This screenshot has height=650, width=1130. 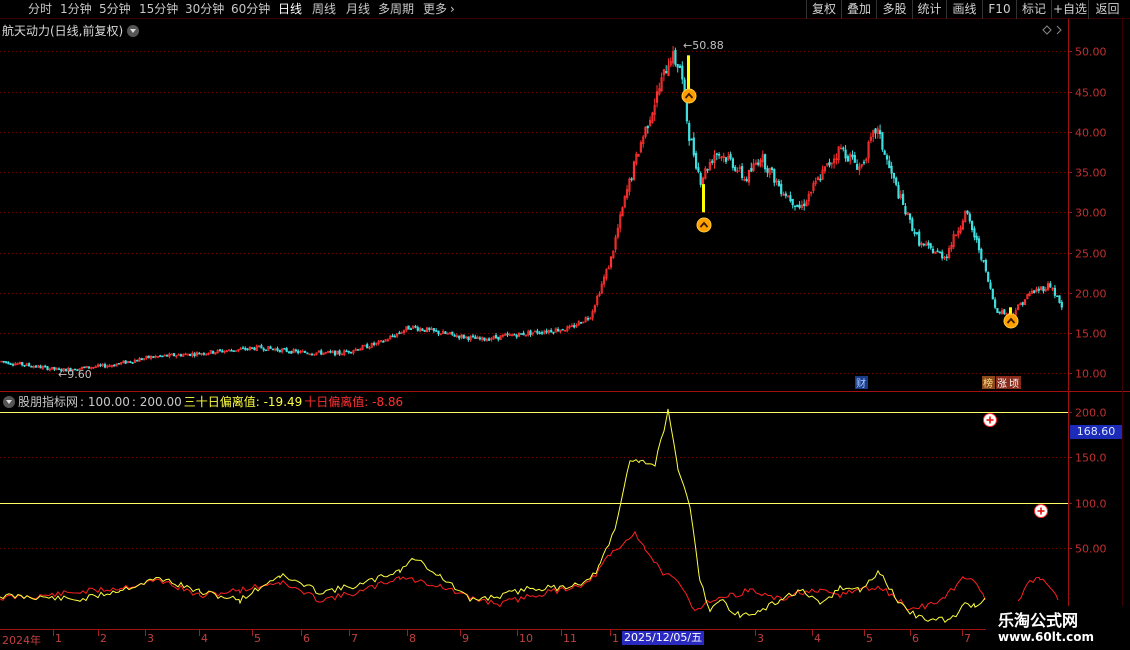 What do you see at coordinates (412, 638) in the screenshot?
I see `month-label: 8` at bounding box center [412, 638].